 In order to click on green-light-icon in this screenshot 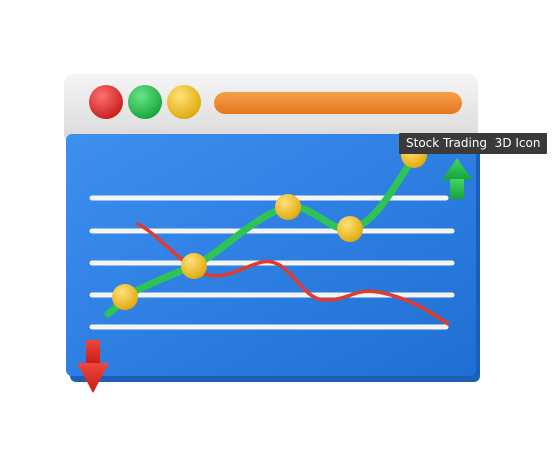, I will do `click(145, 102)`.